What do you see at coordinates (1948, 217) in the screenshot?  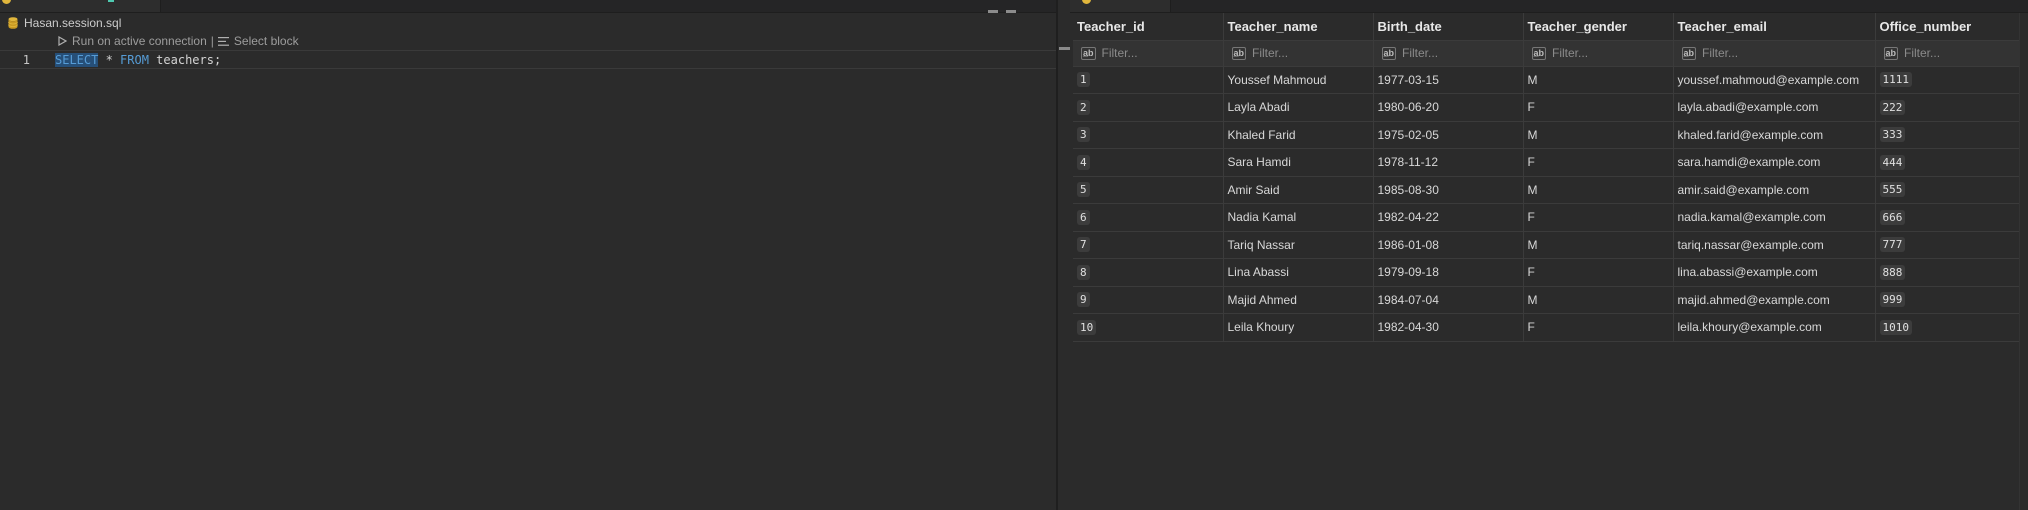 I see `table-cell-office-number: 666` at bounding box center [1948, 217].